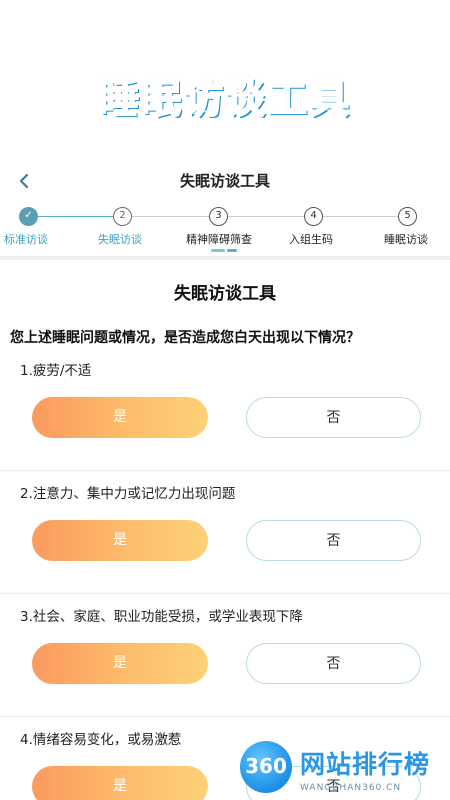 The image size is (450, 800). Describe the element at coordinates (311, 239) in the screenshot. I see `step-4-label: 入组生码` at that location.